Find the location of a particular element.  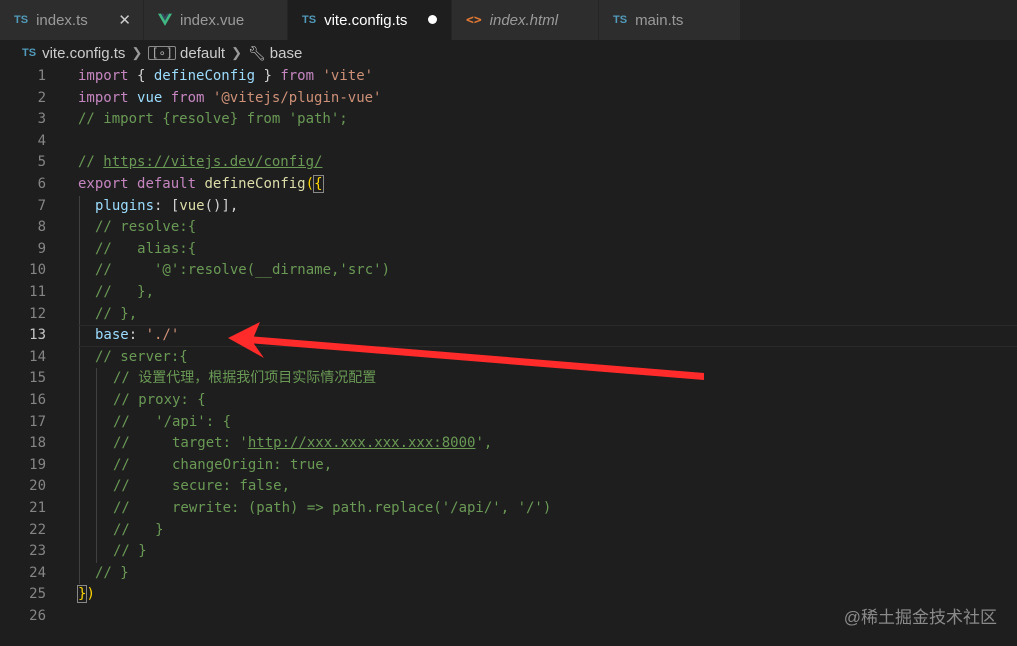

line-number: 22 is located at coordinates (37, 529).